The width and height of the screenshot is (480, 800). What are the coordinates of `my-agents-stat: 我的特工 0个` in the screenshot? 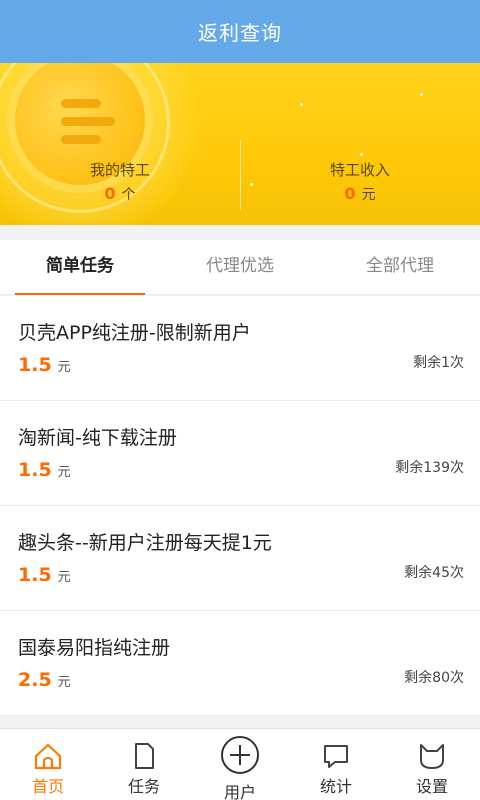 It's located at (120, 188).